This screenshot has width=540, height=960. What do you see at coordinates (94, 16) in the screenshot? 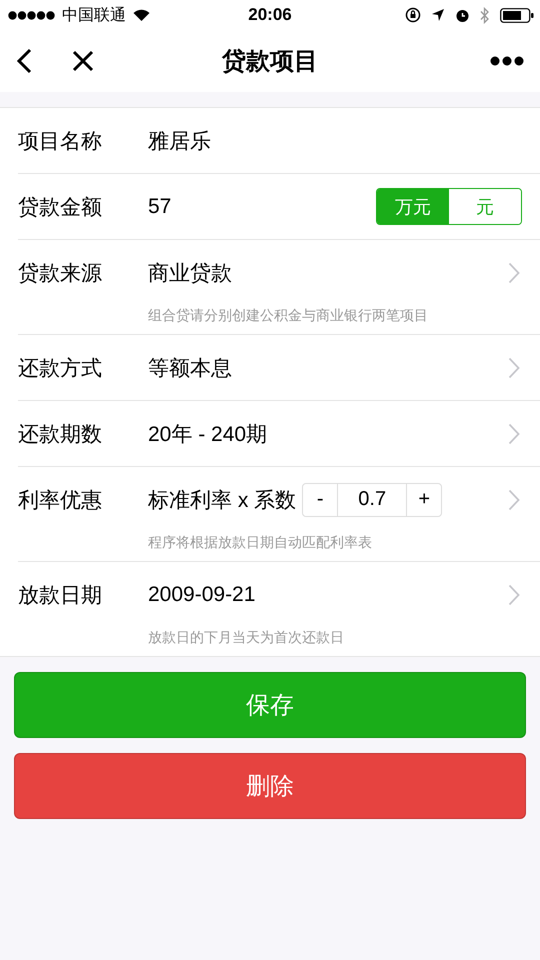
I see `carrier-name: 中国联通` at bounding box center [94, 16].